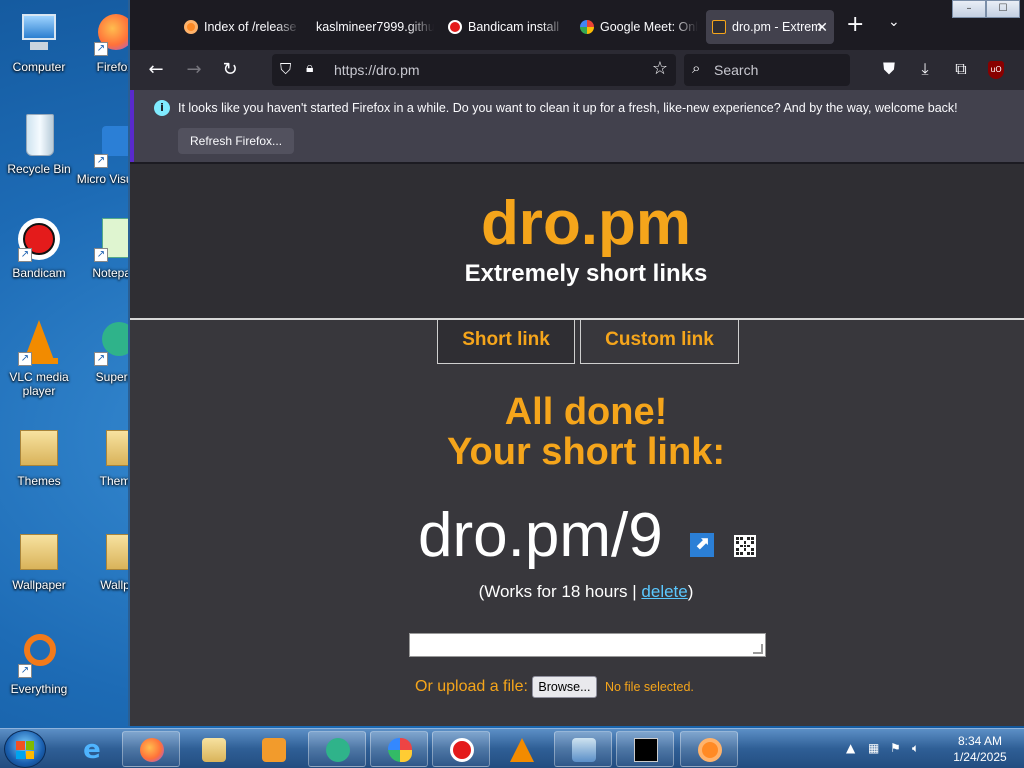  Describe the element at coordinates (39, 273) in the screenshot. I see `desktop-icon-label: Bandicam` at that location.